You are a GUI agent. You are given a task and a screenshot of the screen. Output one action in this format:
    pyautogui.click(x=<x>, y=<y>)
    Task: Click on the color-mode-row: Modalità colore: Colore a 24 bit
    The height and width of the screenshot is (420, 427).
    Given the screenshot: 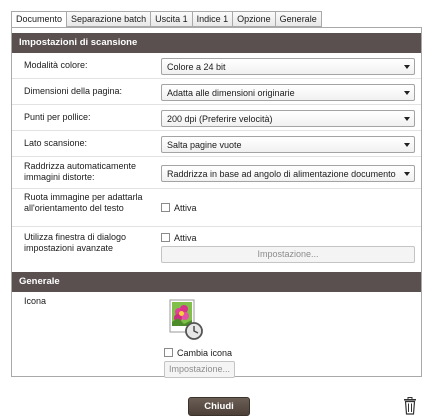 What is the action you would take?
    pyautogui.click(x=216, y=66)
    